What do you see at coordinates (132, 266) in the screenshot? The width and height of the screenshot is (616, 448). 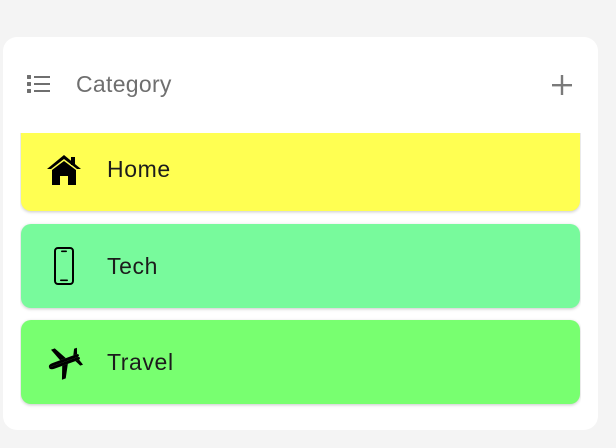 I see `category-label: Tech` at bounding box center [132, 266].